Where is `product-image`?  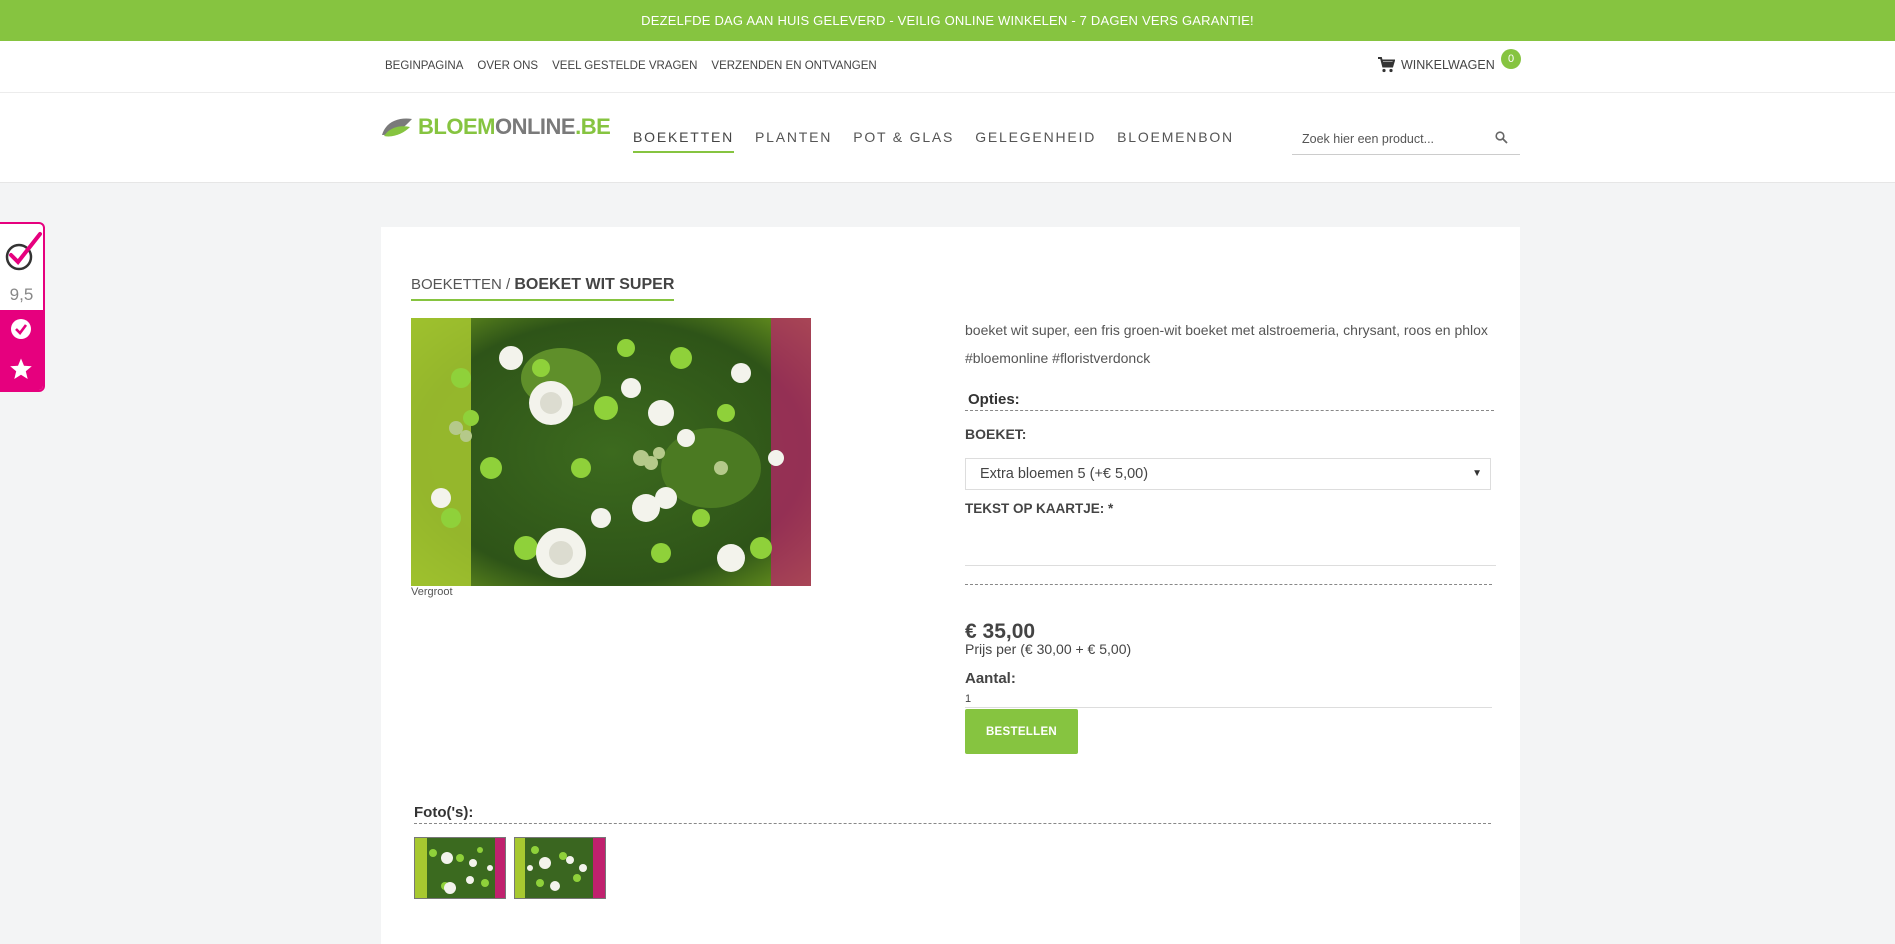
product-image is located at coordinates (611, 452).